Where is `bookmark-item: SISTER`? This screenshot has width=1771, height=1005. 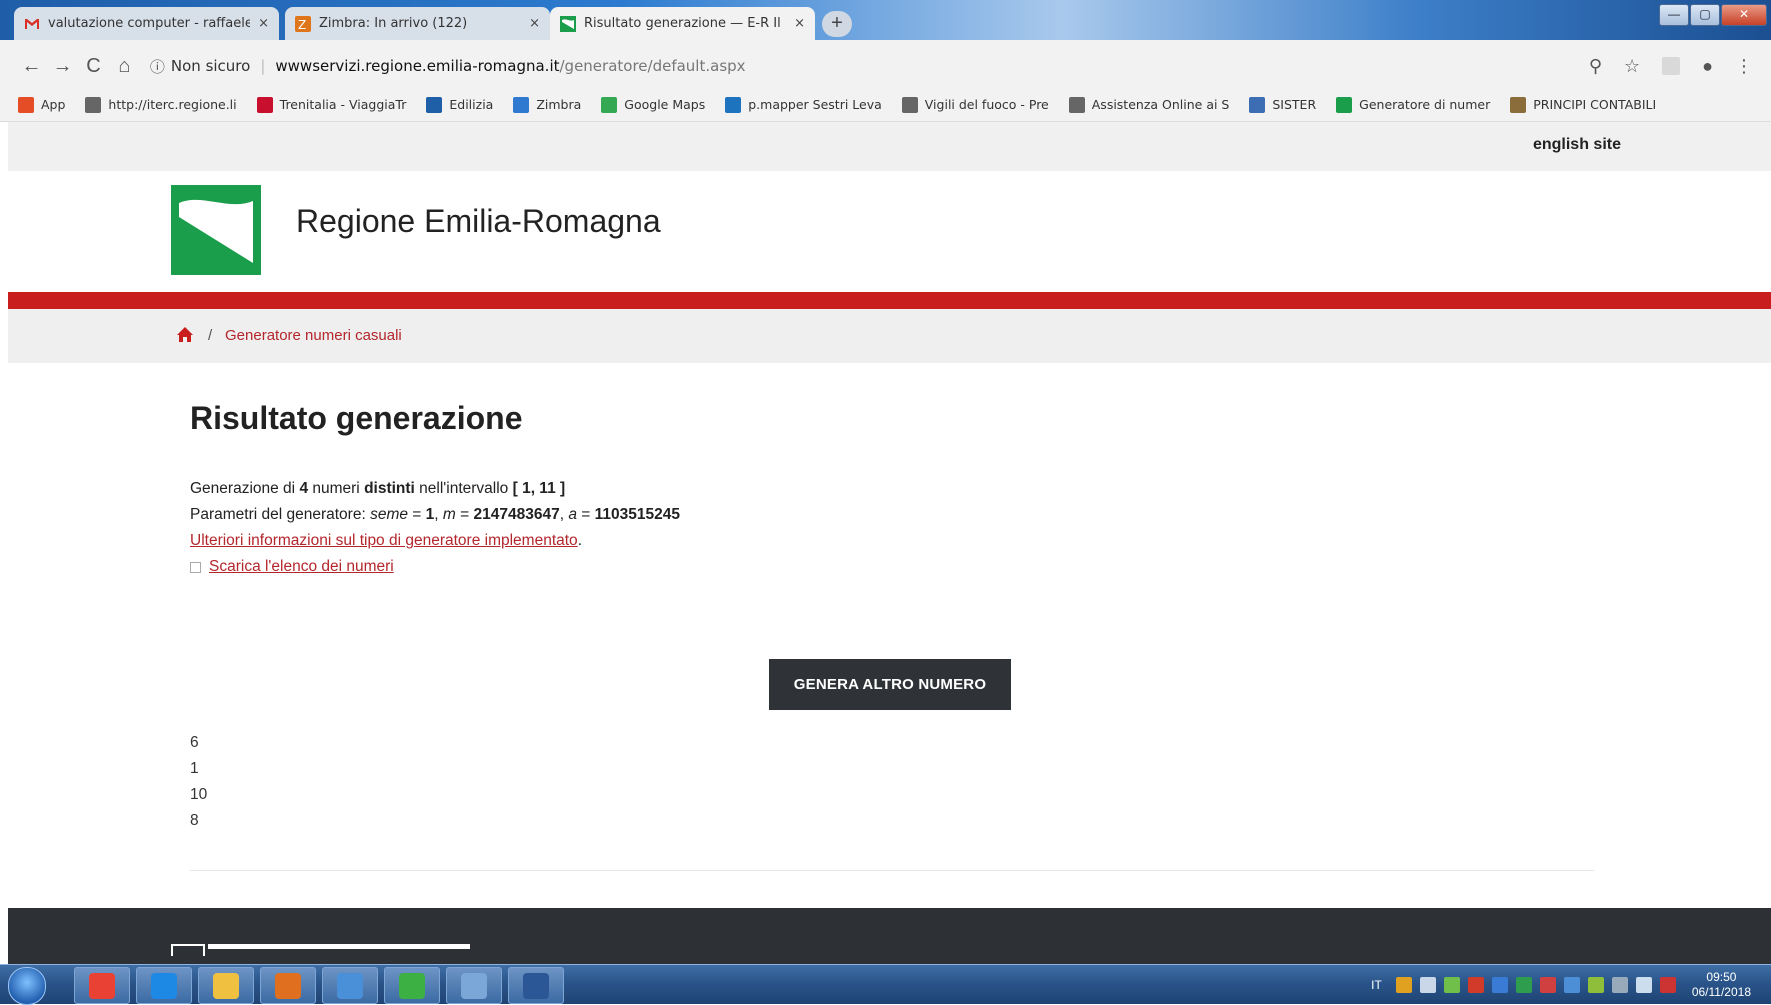 bookmark-item: SISTER is located at coordinates (1282, 104).